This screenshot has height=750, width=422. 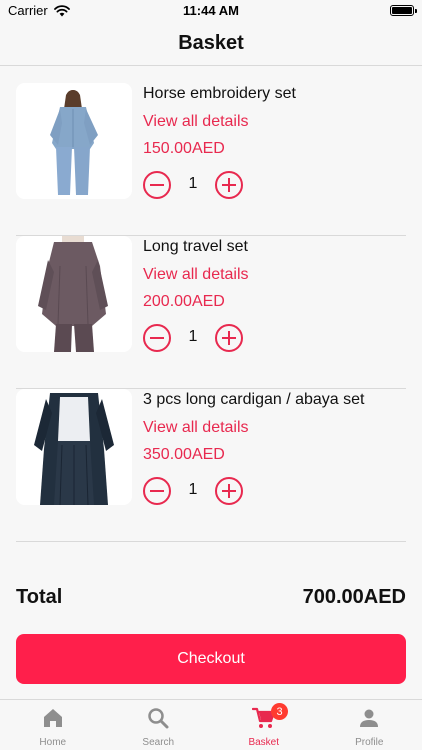 What do you see at coordinates (52, 718) in the screenshot?
I see `home-icon` at bounding box center [52, 718].